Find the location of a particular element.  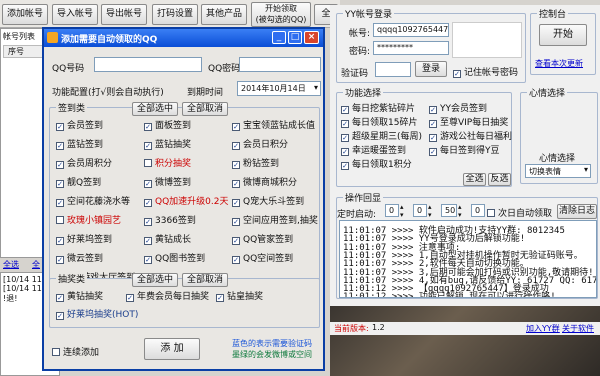

sign-item-checkbox: ✓ 黄钻成长 is located at coordinates (167, 238).